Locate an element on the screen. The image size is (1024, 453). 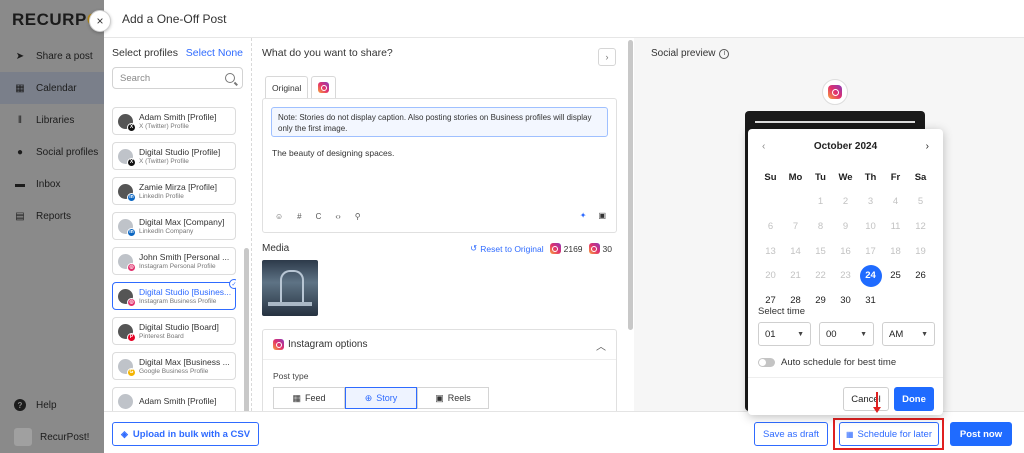
ai-sparkle-icon: ✦ is located at coordinates (583, 215).